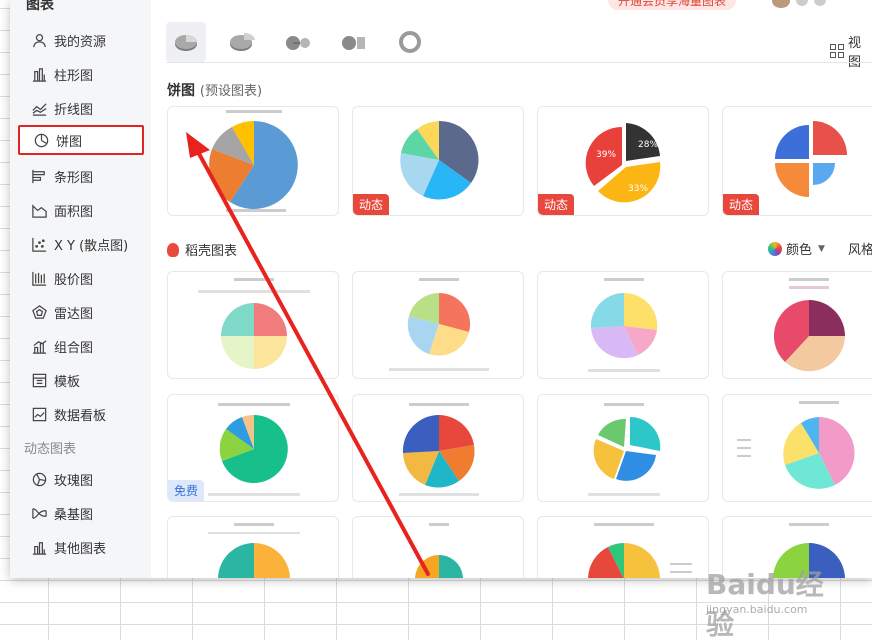 The image size is (872, 640). Describe the element at coordinates (741, 204) in the screenshot. I see `dynamic-badge: 动态` at that location.